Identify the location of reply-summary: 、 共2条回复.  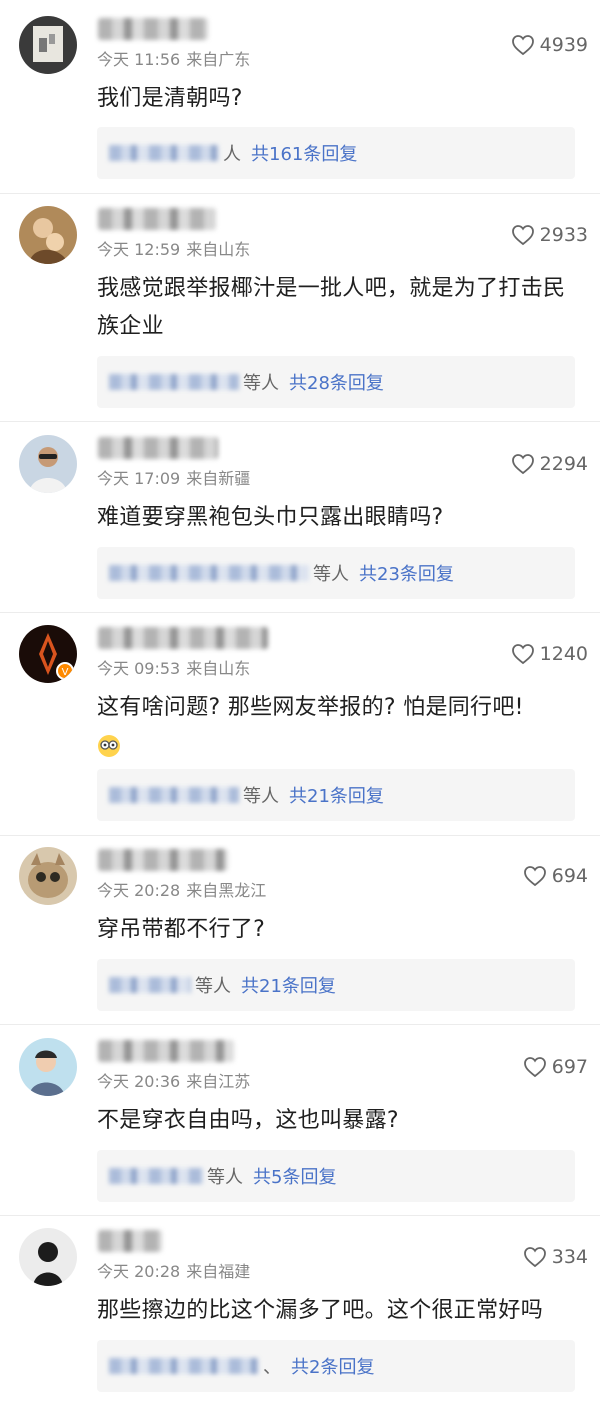
(336, 1366).